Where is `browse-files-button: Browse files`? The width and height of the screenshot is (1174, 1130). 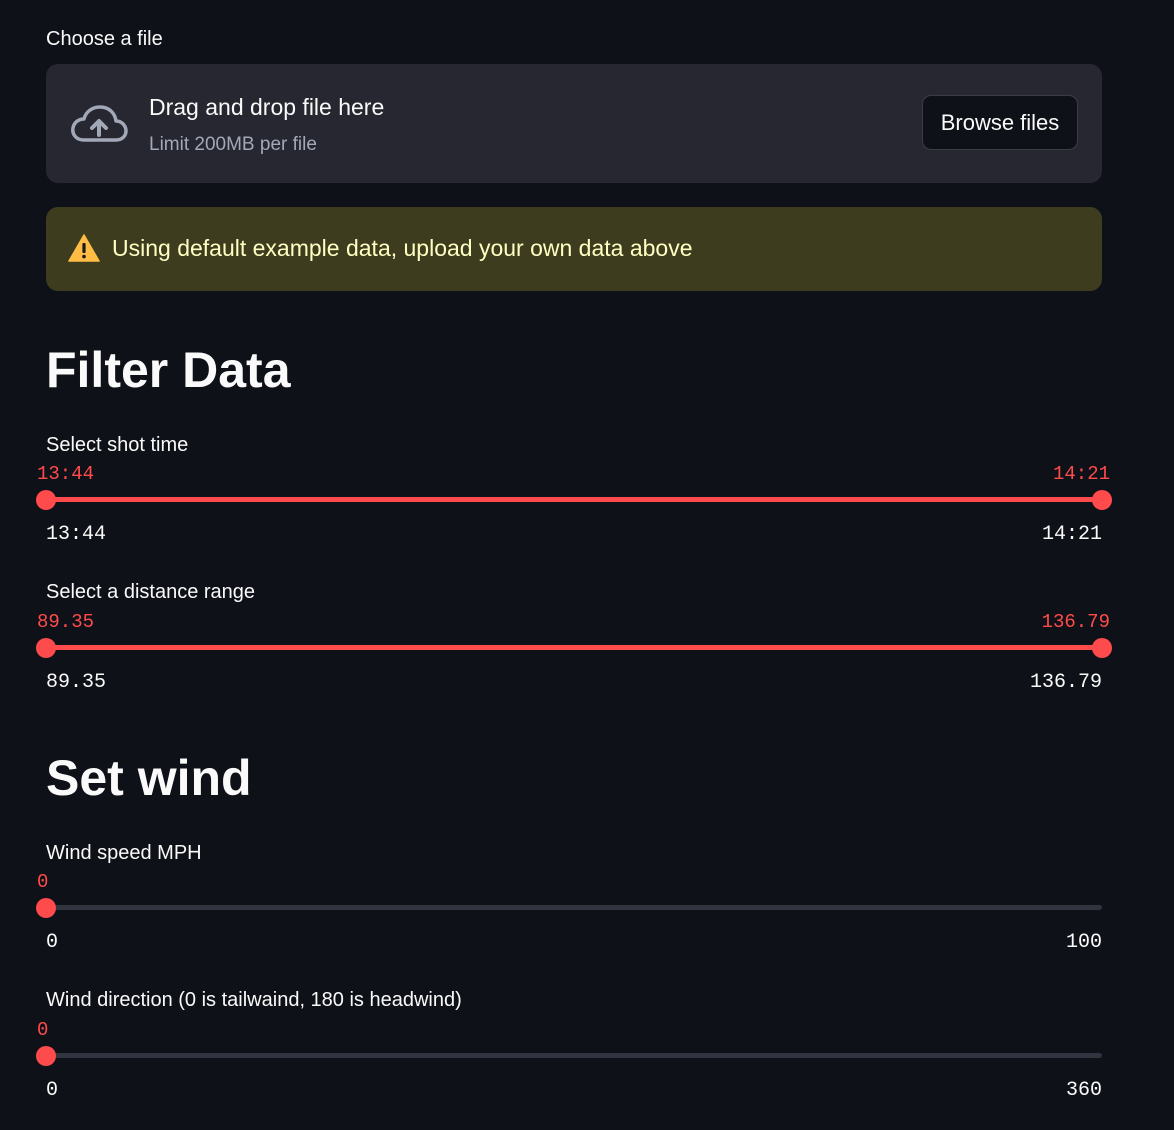 browse-files-button: Browse files is located at coordinates (1000, 122).